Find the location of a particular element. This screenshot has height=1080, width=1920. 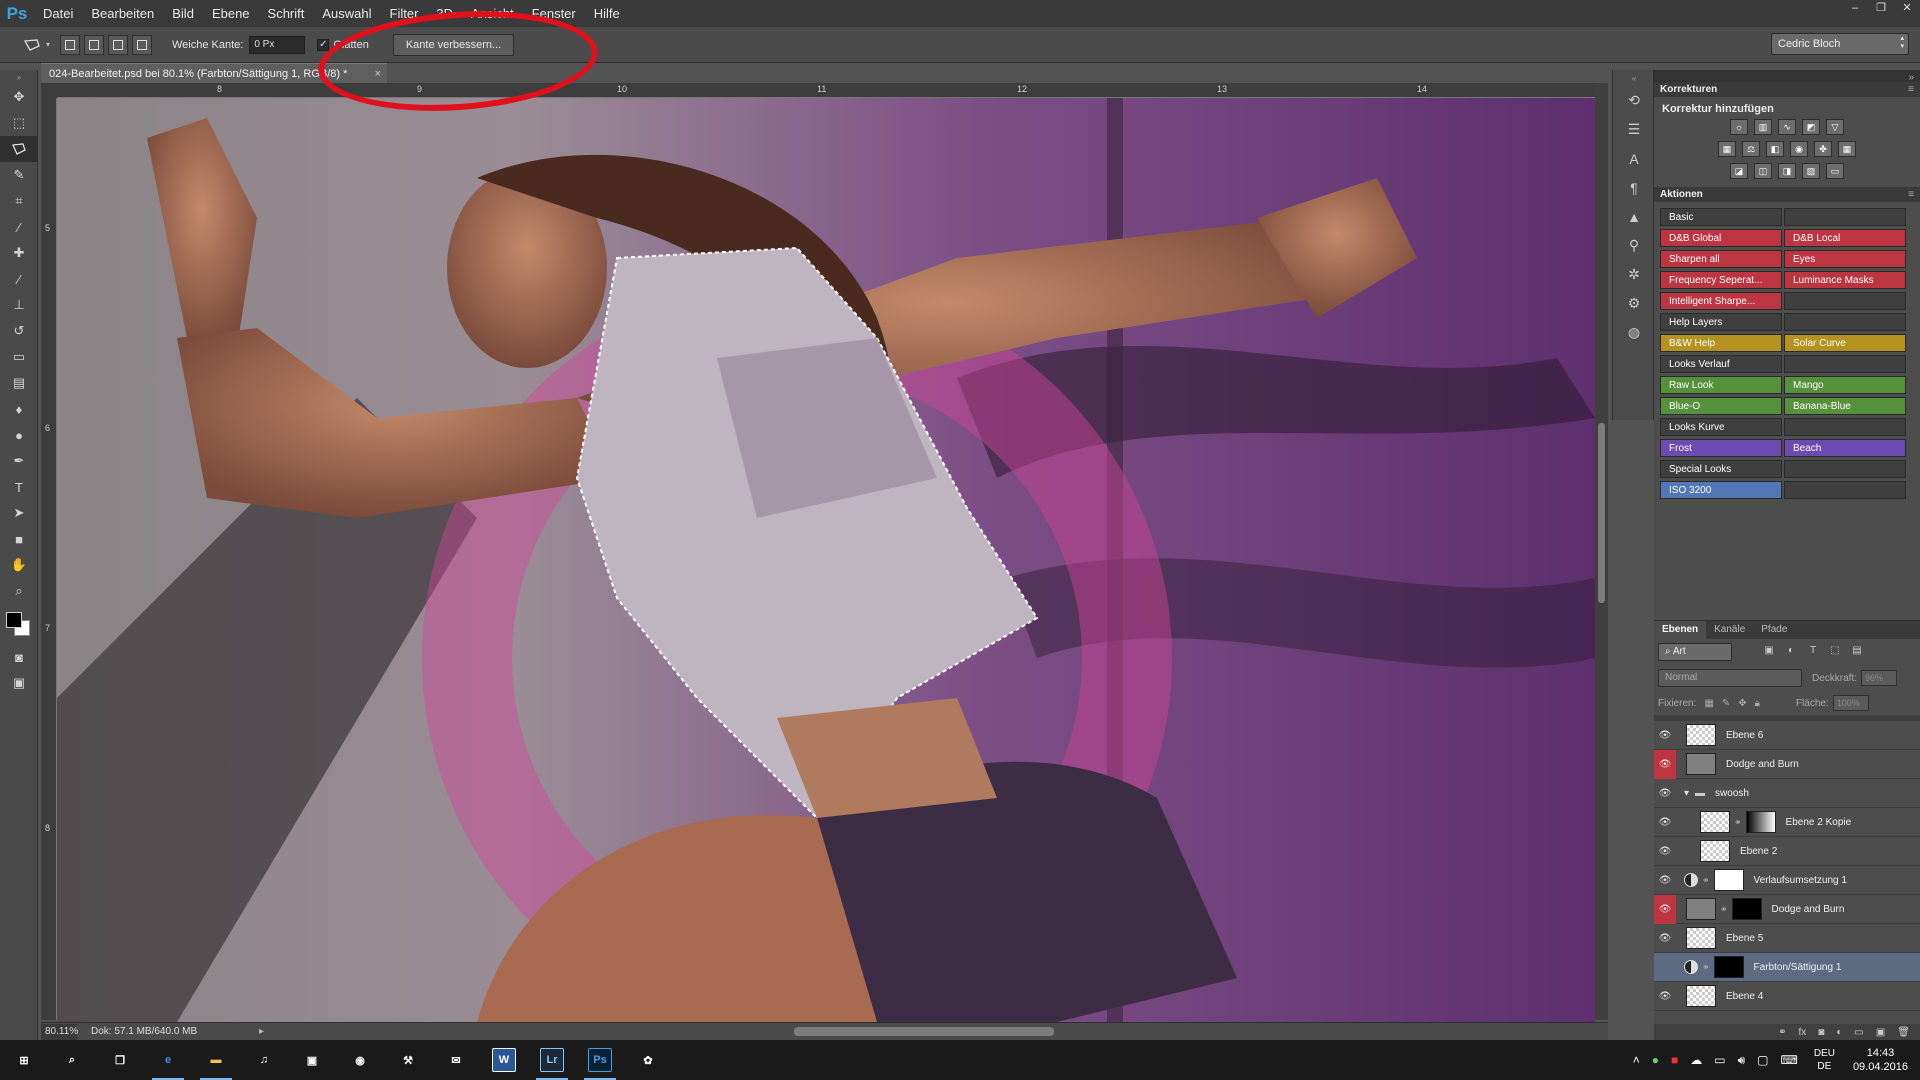

fill-input: 100% is located at coordinates (1850, 703).